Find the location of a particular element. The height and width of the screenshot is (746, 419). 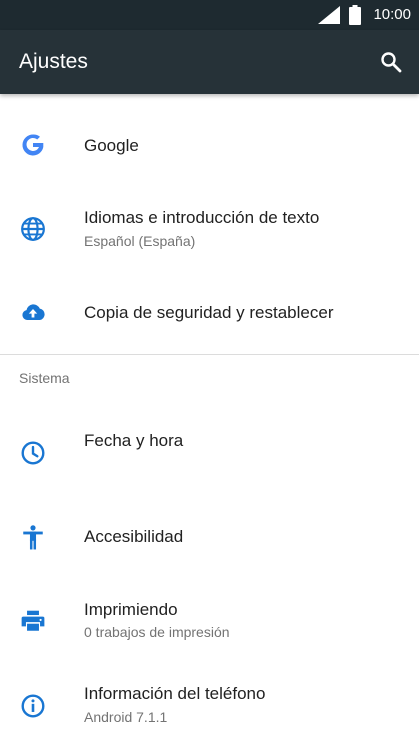

info-icon is located at coordinates (33, 706).